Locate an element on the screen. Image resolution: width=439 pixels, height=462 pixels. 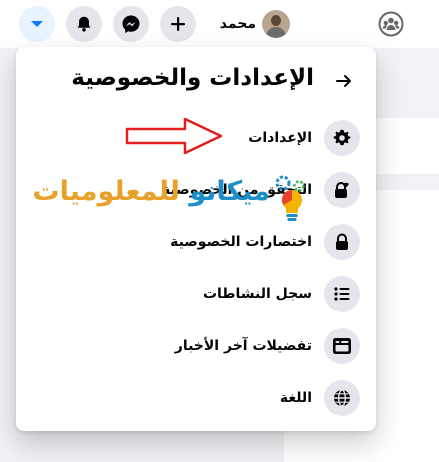
arrow-icon is located at coordinates (343, 81).